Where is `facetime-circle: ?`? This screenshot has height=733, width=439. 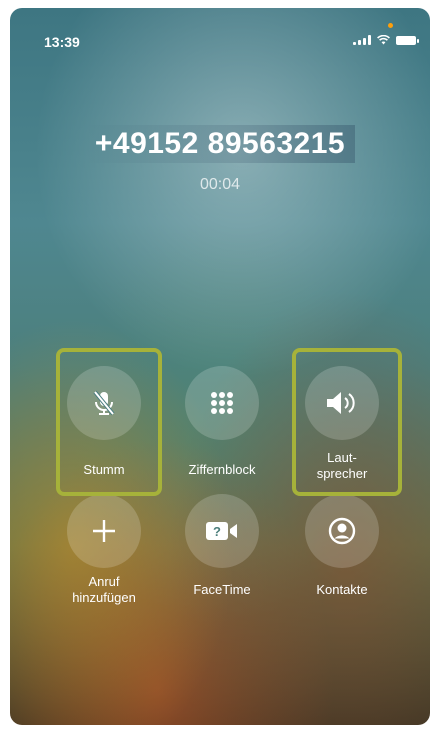 facetime-circle: ? is located at coordinates (222, 531).